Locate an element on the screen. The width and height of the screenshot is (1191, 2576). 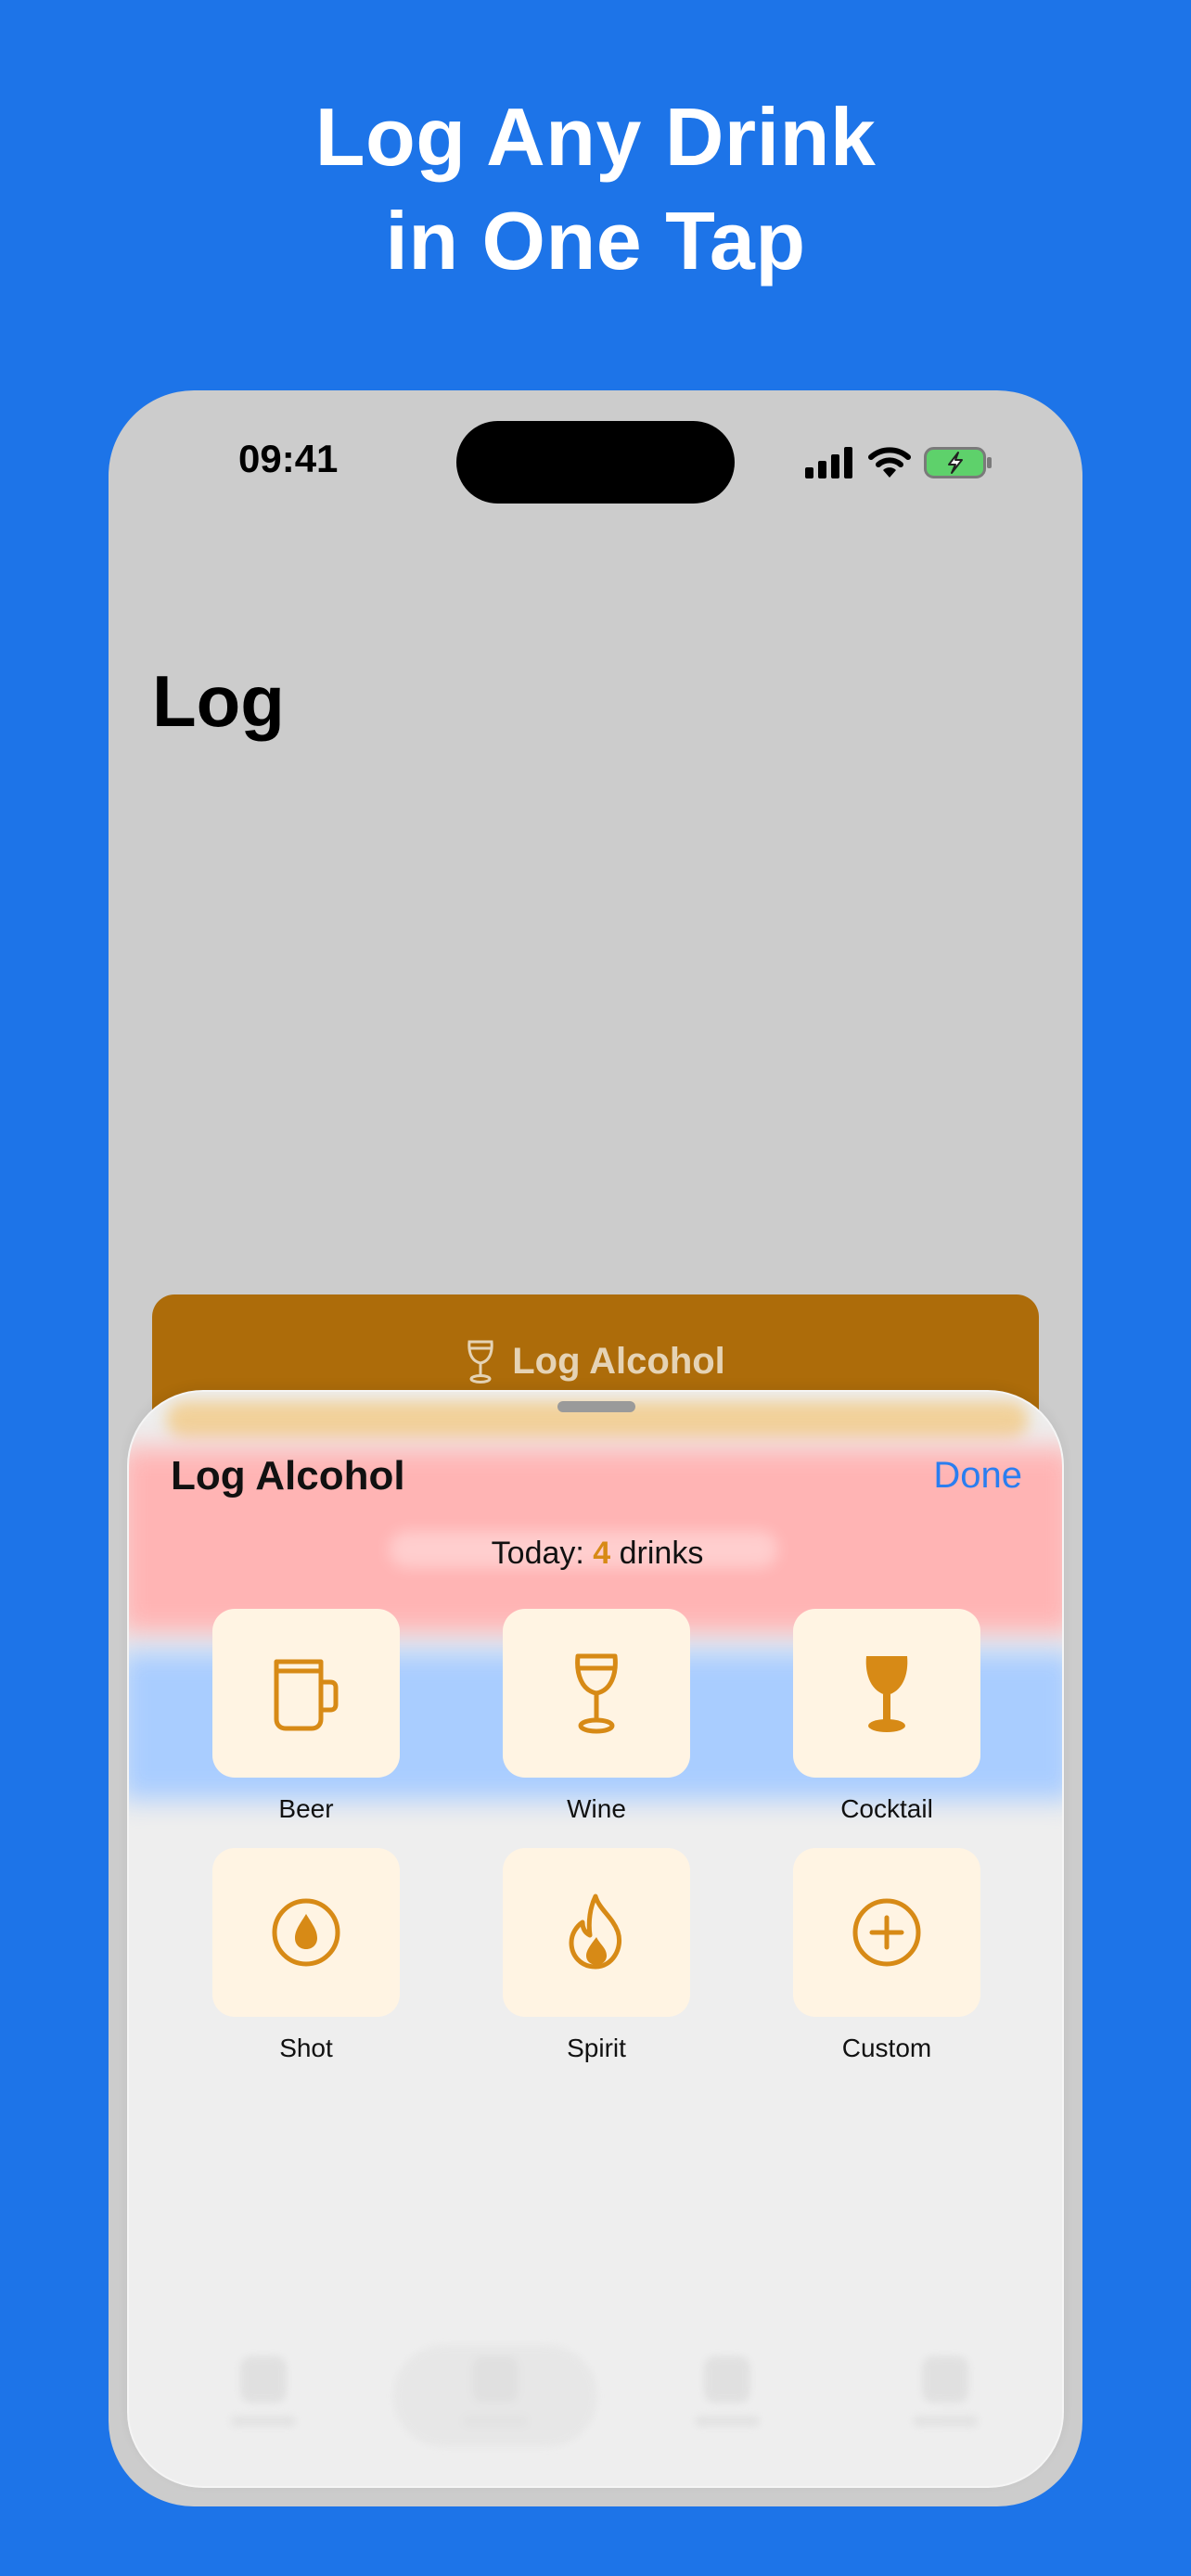
flame-icon is located at coordinates (595, 1932).